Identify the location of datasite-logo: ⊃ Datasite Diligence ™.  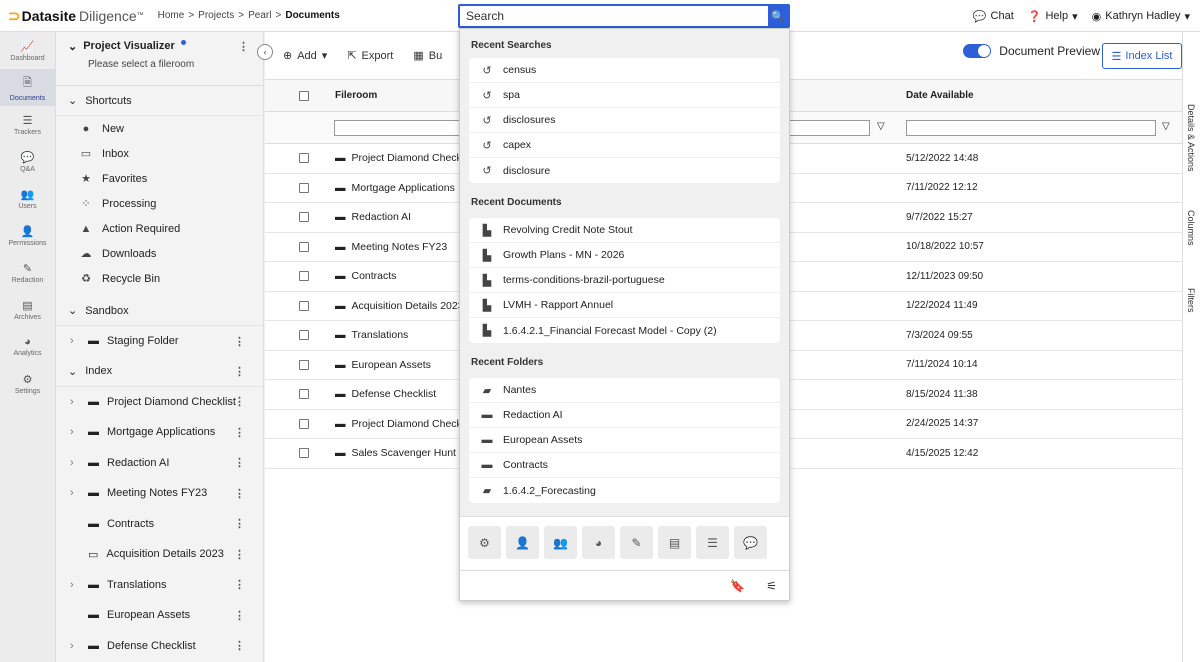
(76, 16).